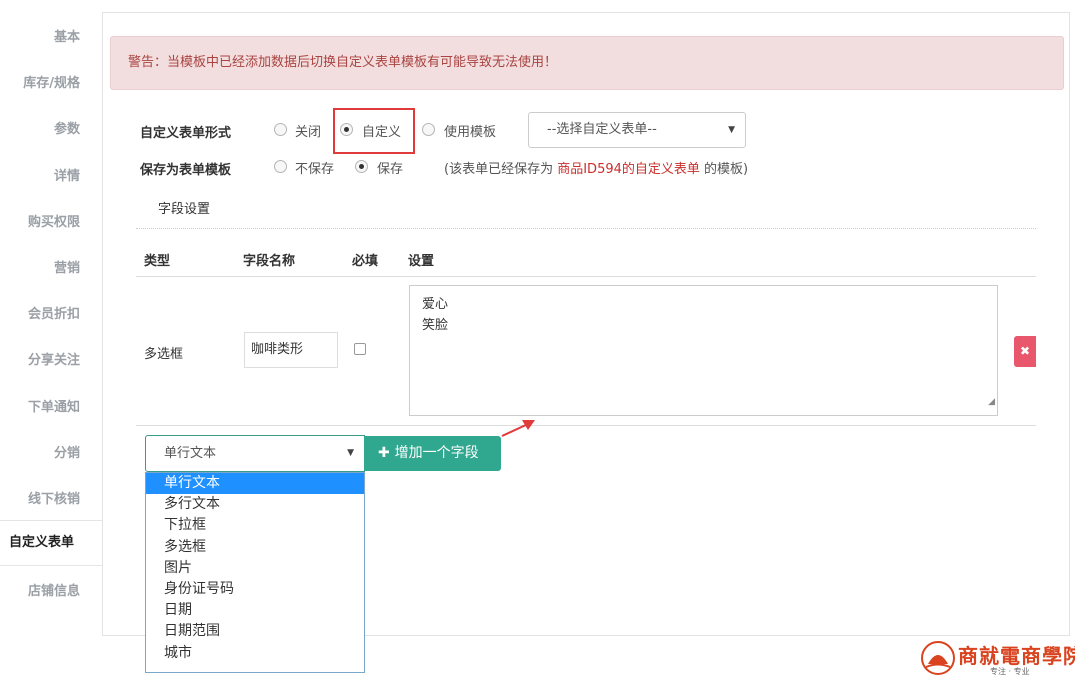 This screenshot has width=1075, height=684. Describe the element at coordinates (501, 169) in the screenshot. I see `note-prefix: (该表单已经保存为` at that location.